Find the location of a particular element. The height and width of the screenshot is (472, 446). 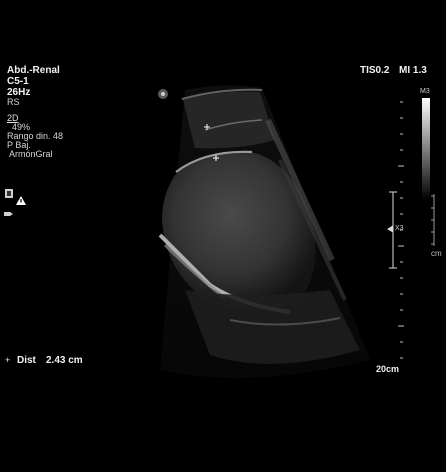

warning-icon is located at coordinates (21, 200).